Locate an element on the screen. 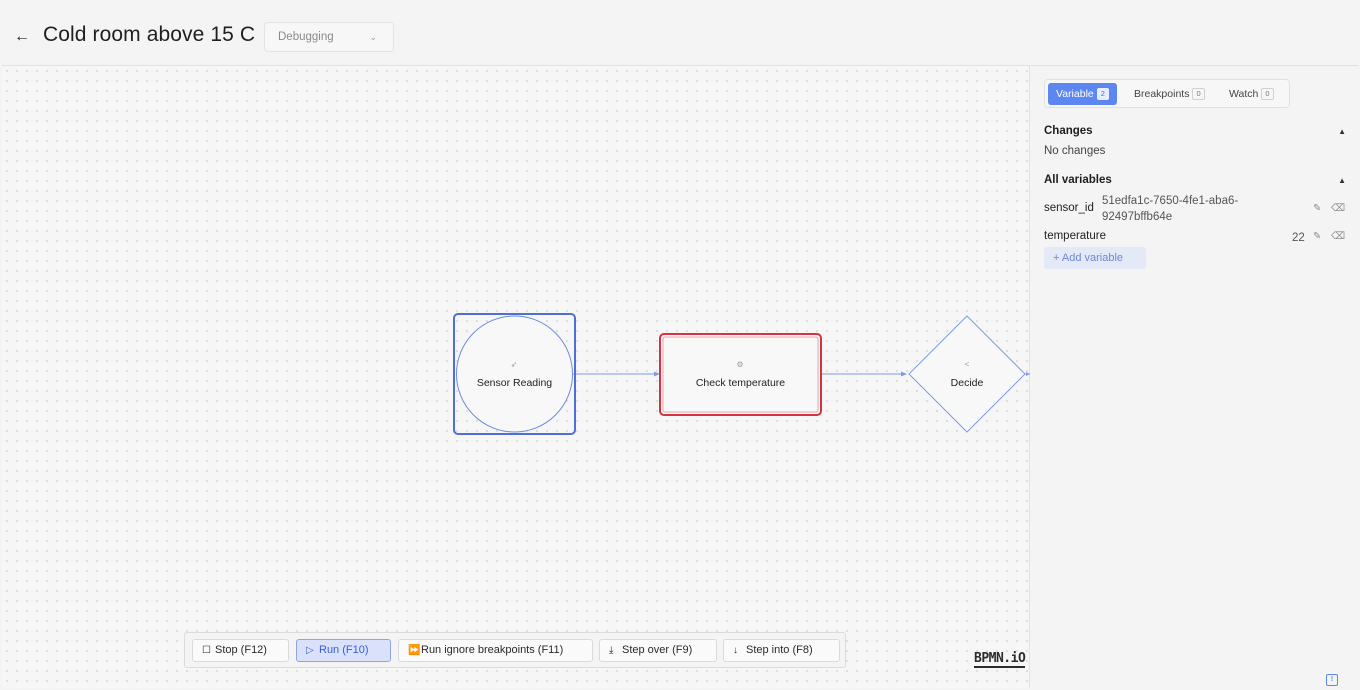  variable-name: sensor_id is located at coordinates (1069, 208).